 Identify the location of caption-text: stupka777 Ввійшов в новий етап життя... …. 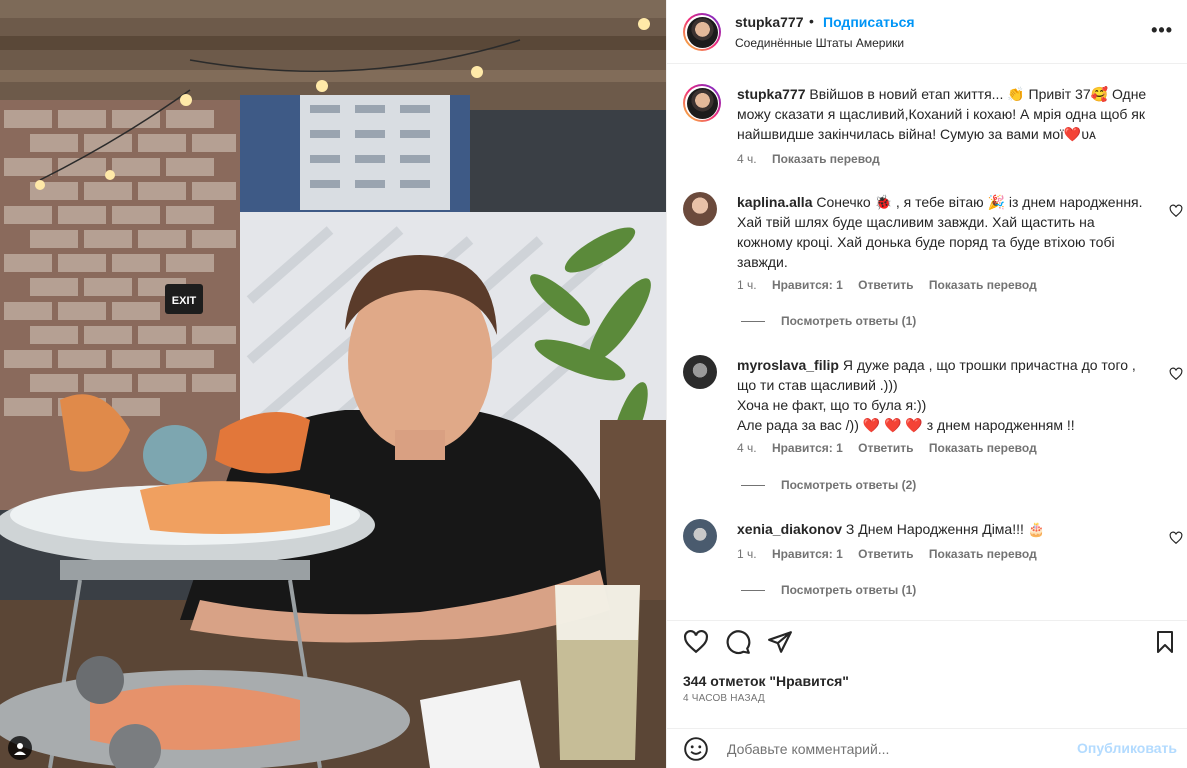
(942, 114).